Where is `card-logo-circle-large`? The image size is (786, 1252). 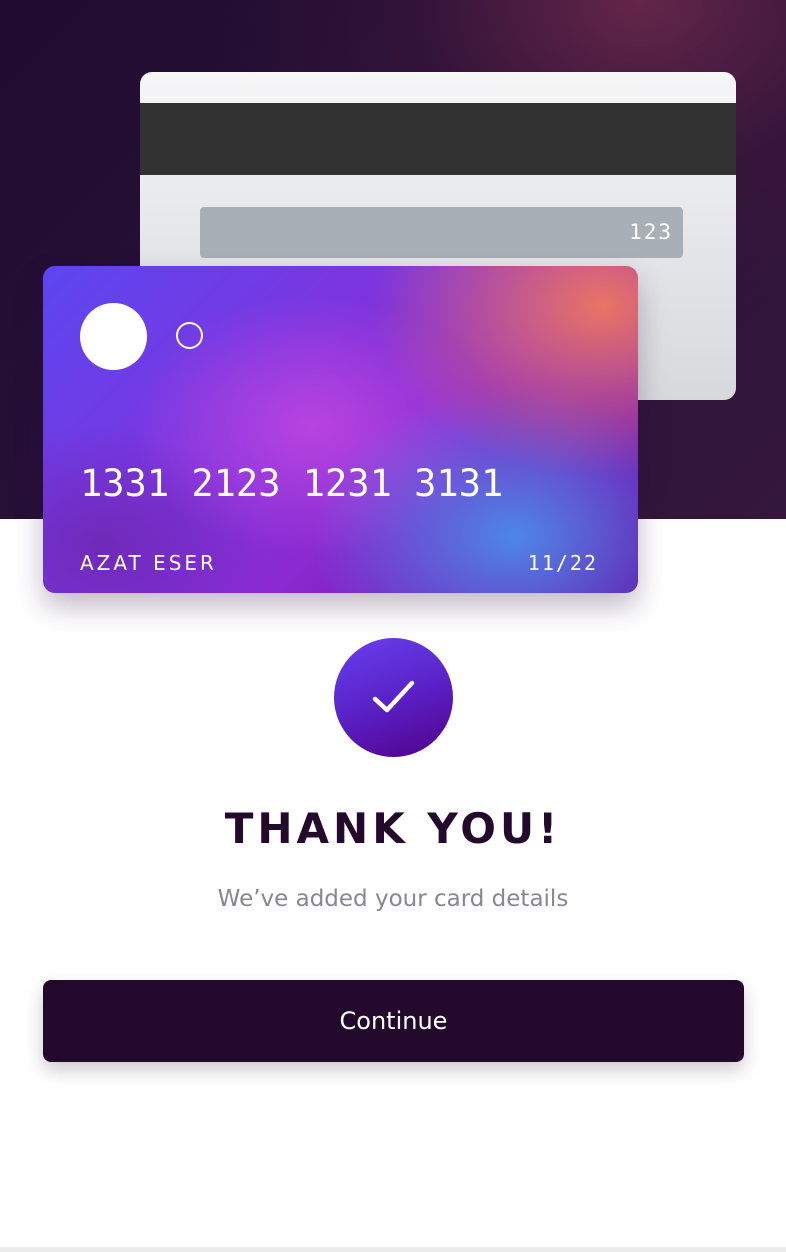 card-logo-circle-large is located at coordinates (113, 336).